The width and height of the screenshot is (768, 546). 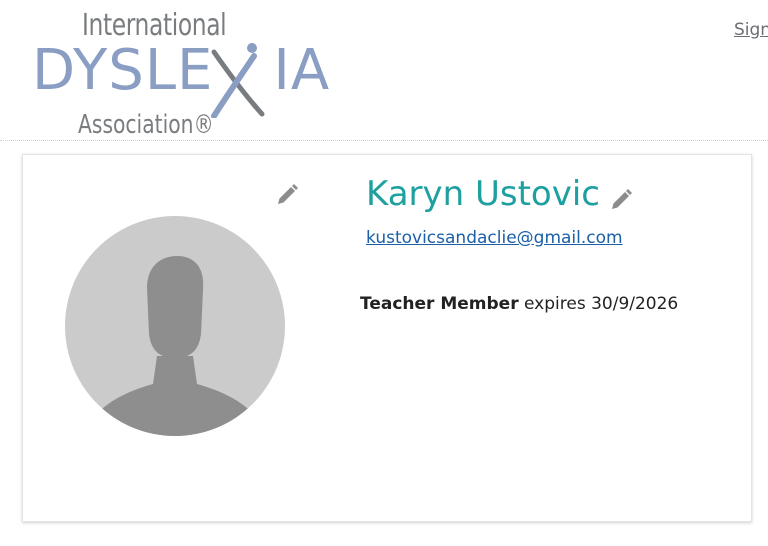 What do you see at coordinates (483, 194) in the screenshot?
I see `profile-name: Karyn Ustovic` at bounding box center [483, 194].